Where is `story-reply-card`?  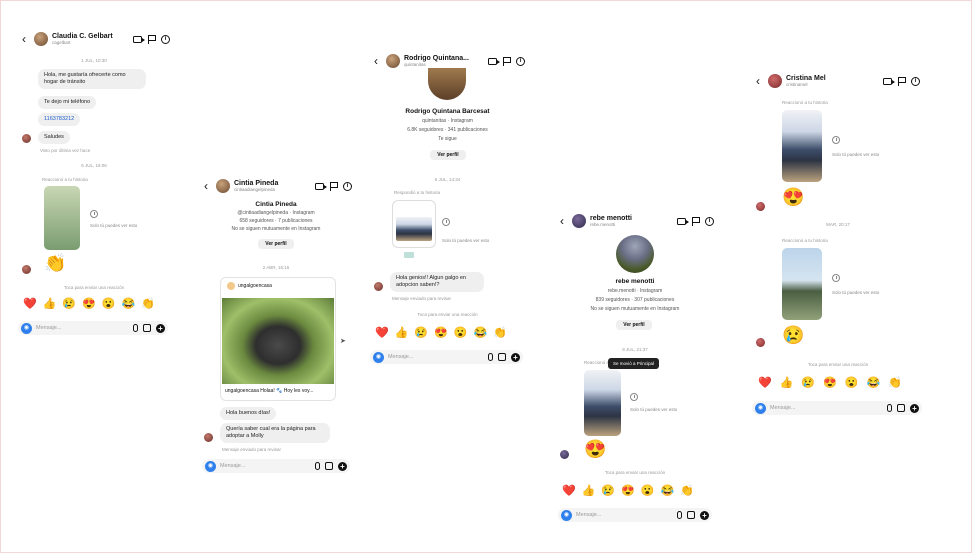 story-reply-card is located at coordinates (414, 224).